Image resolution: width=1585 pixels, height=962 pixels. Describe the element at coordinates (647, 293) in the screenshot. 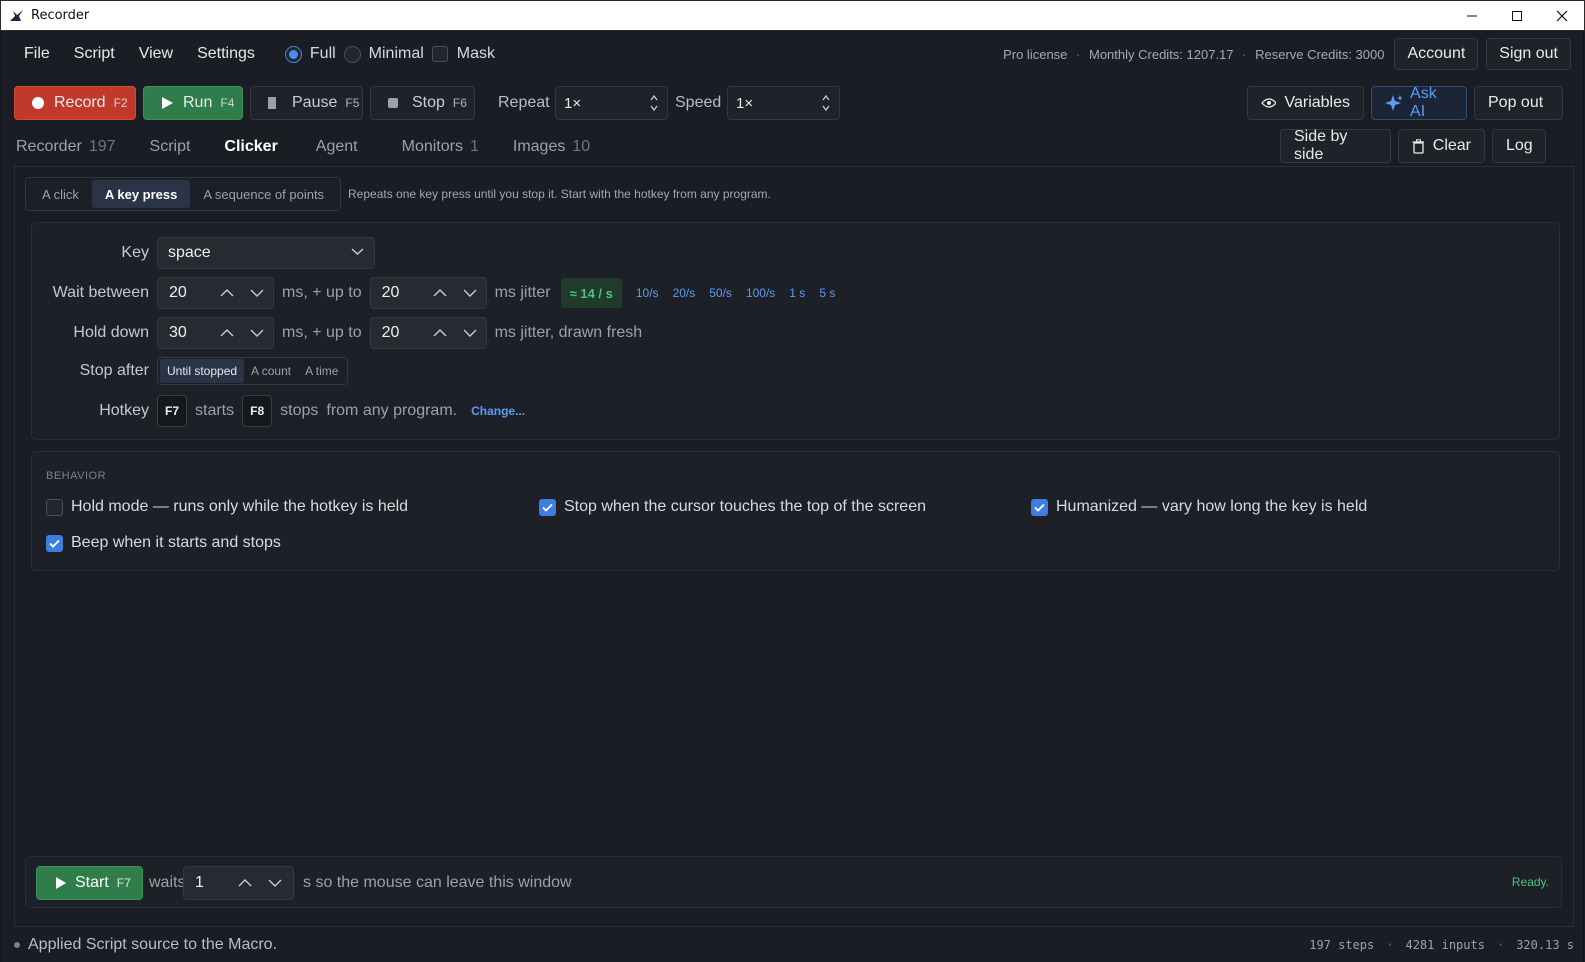

I see `preset-10-per-s: 10/s` at that location.